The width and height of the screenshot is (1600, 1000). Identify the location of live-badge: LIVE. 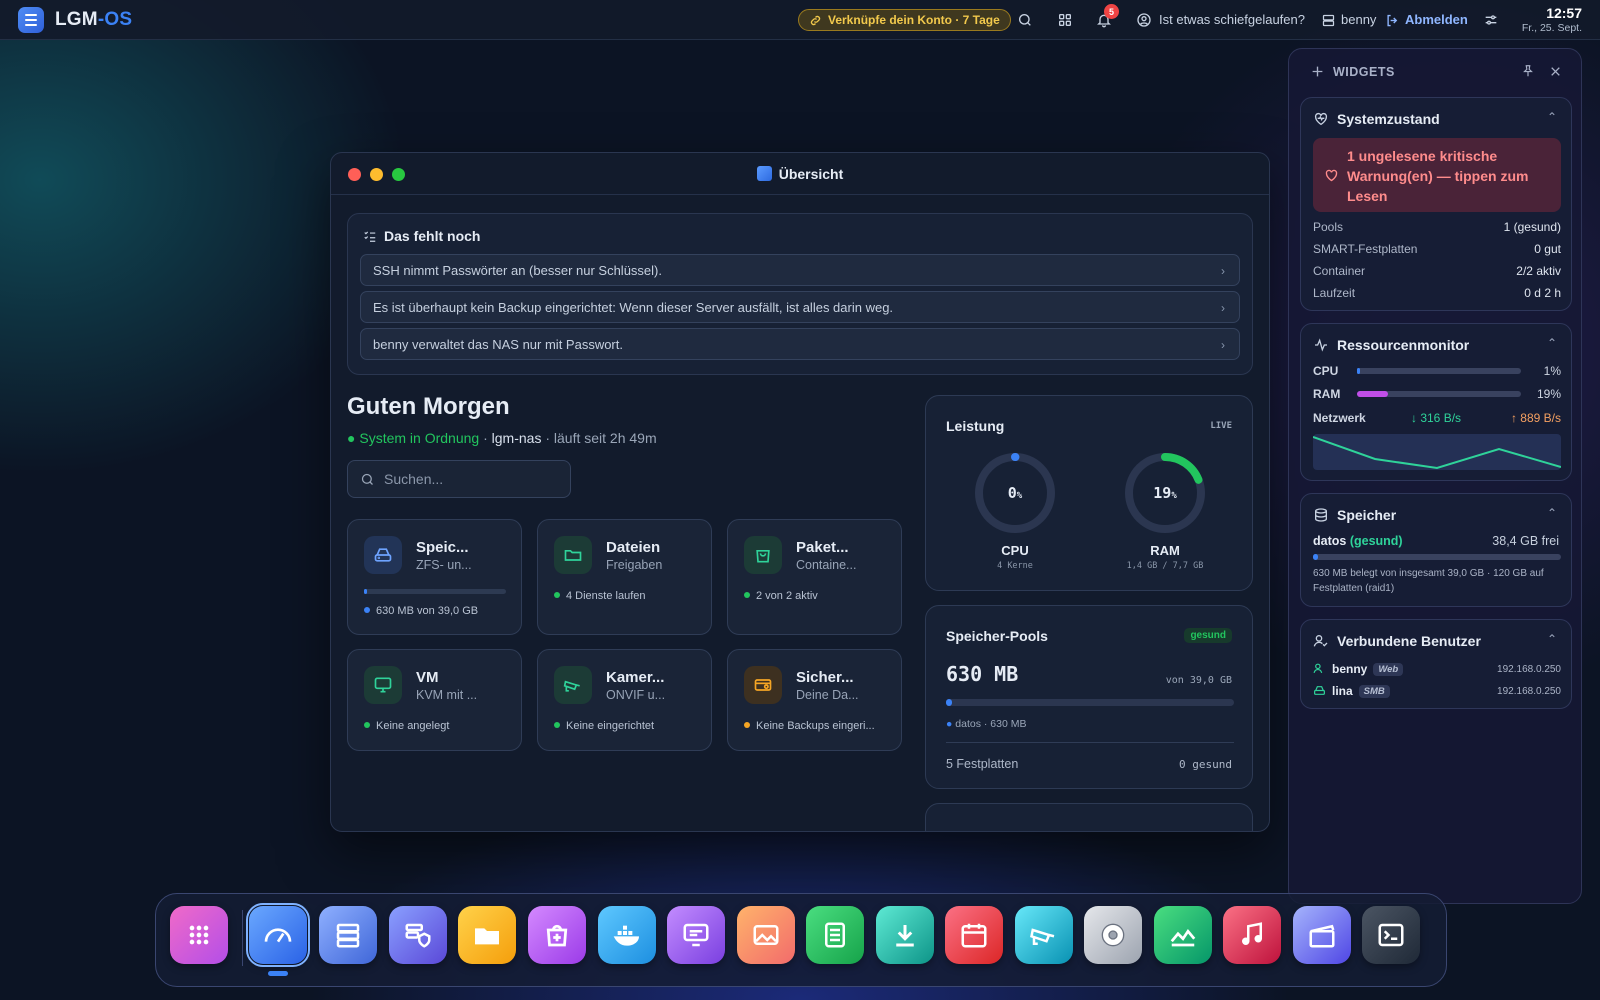
(1221, 426).